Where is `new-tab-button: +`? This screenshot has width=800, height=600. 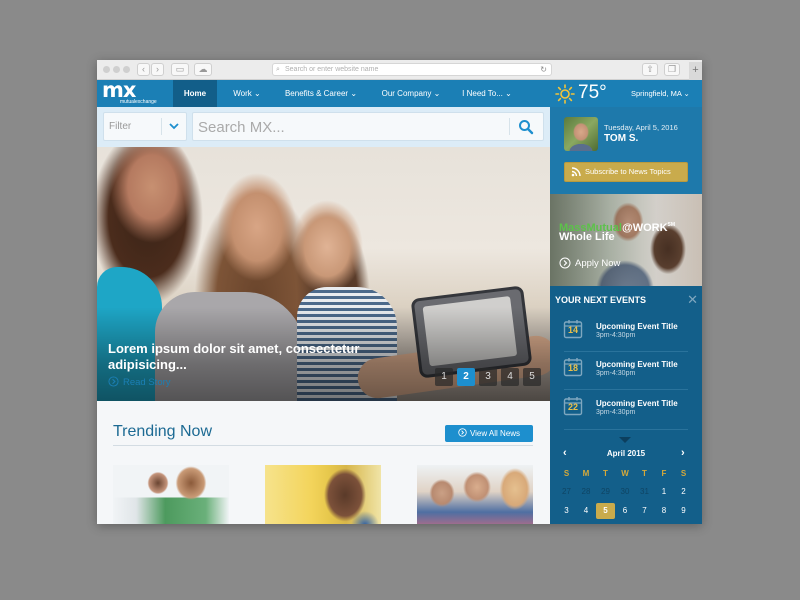 new-tab-button: + is located at coordinates (695, 71).